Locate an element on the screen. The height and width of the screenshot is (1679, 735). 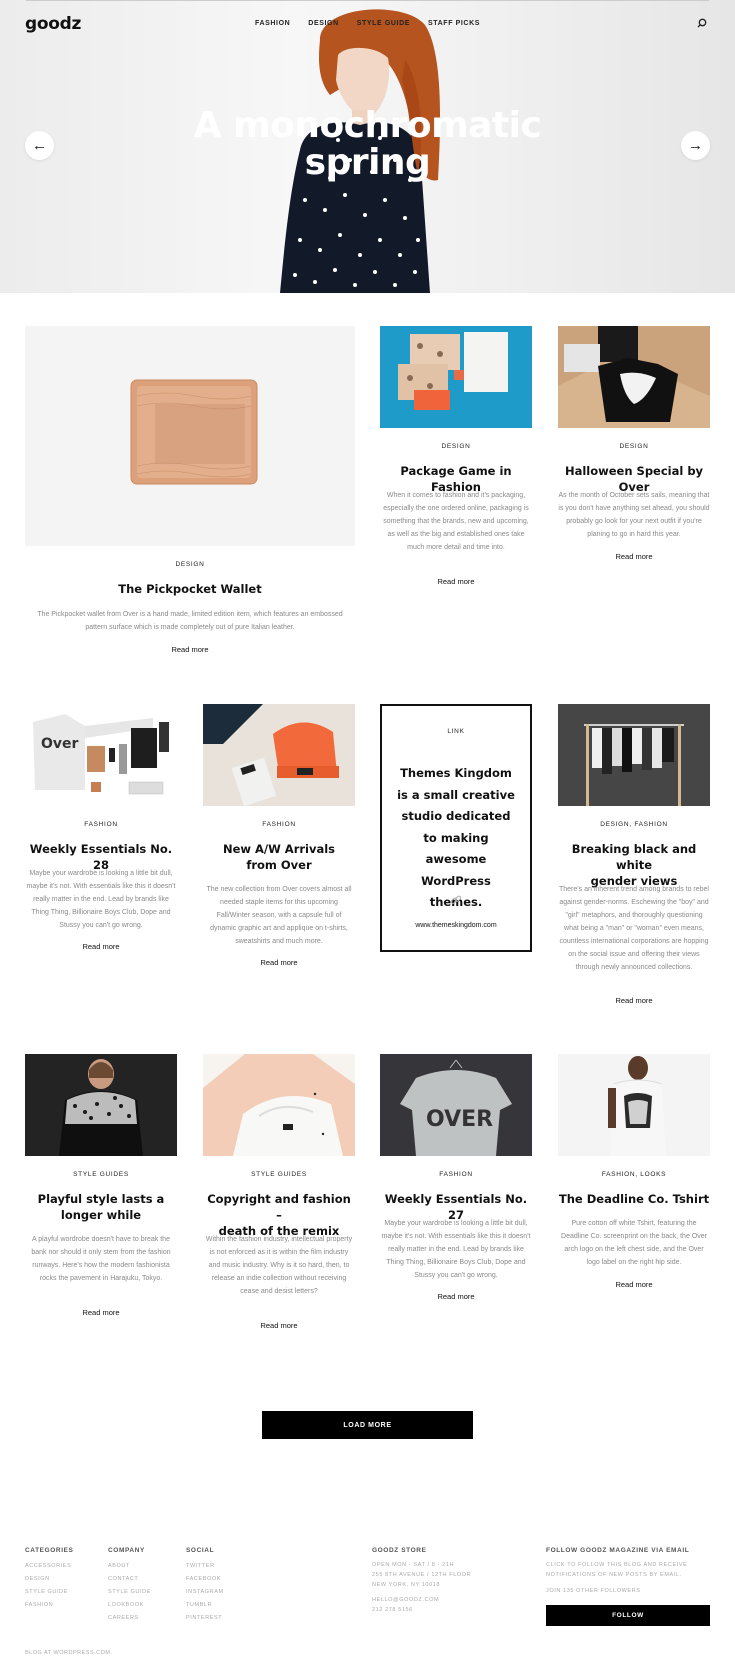
post-title-line1: Playful style lasts a is located at coordinates (101, 1199).